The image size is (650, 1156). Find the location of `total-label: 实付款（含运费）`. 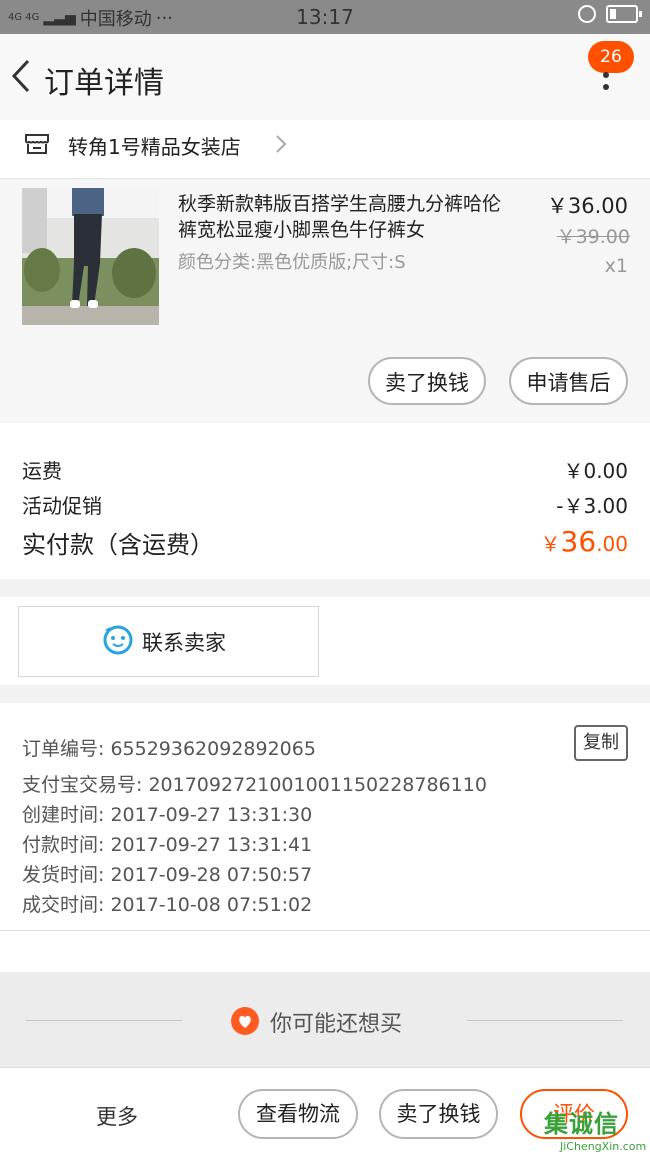

total-label: 实付款（含运费） is located at coordinates (118, 545).